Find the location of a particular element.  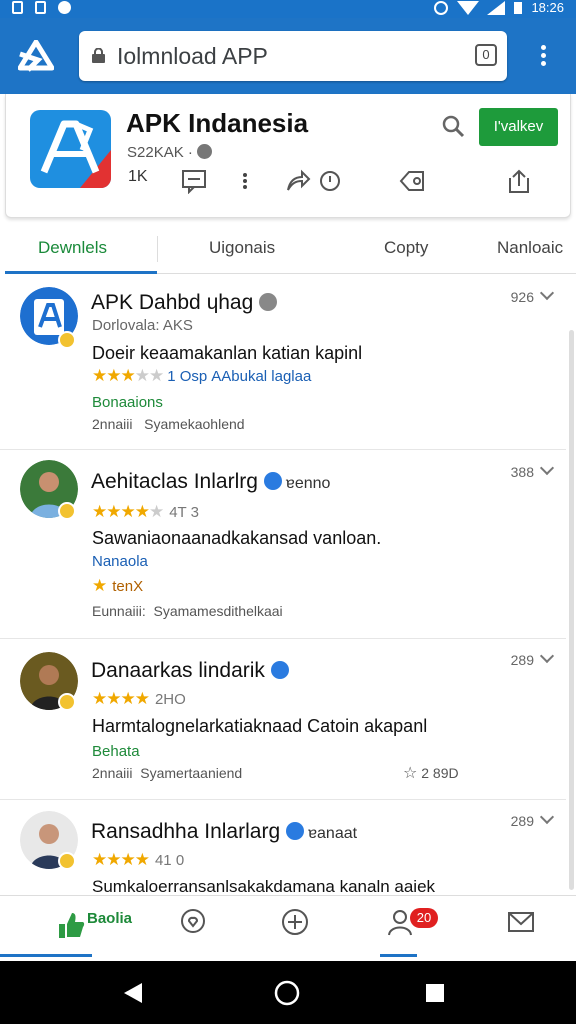

review-text: Sawaniaonaanadkakansad vanloan. is located at coordinates (237, 538).